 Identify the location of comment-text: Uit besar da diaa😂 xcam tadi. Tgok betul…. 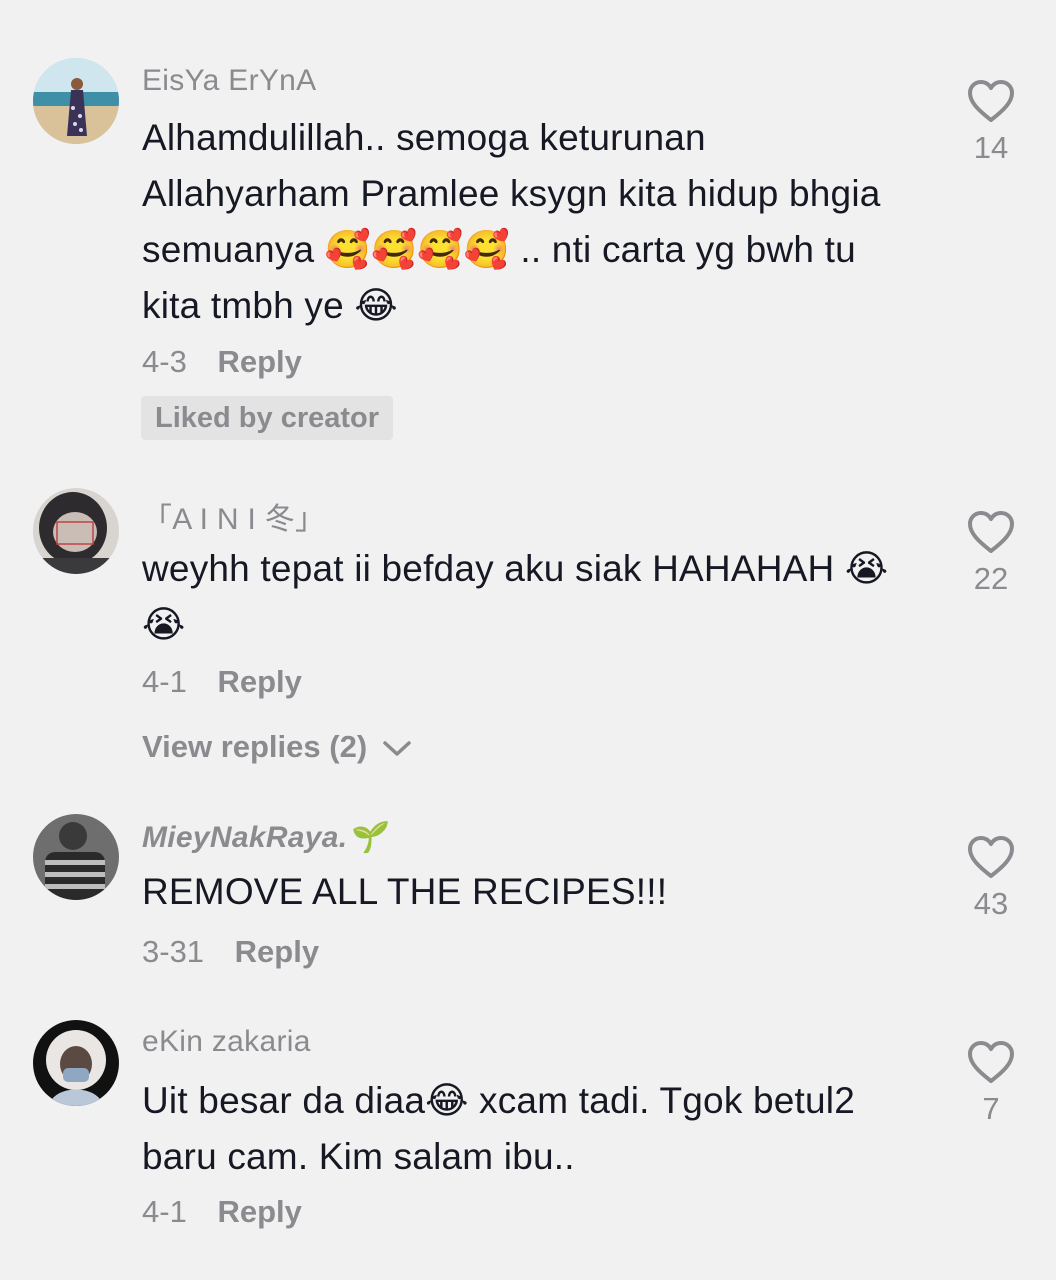
(499, 1128).